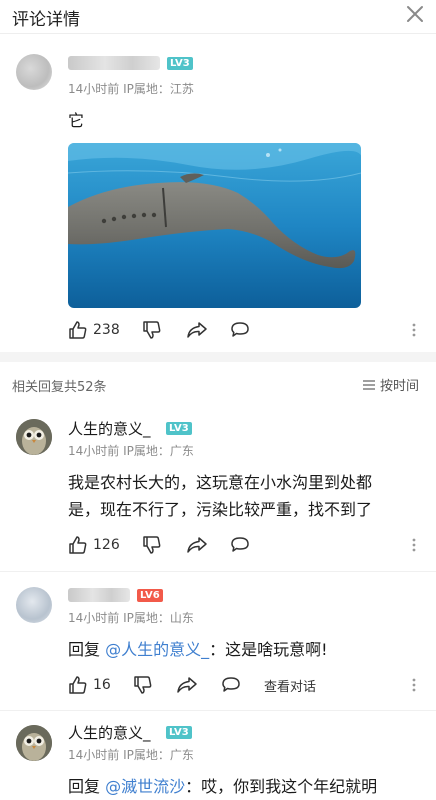  Describe the element at coordinates (415, 14) in the screenshot. I see `close-icon` at that location.